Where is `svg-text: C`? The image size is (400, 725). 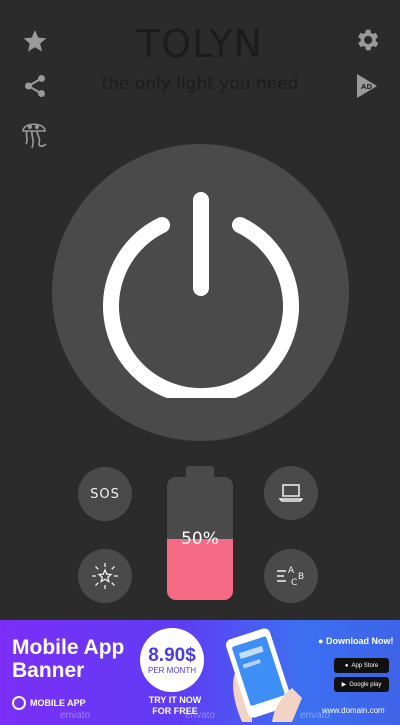
svg-text: C is located at coordinates (294, 583).